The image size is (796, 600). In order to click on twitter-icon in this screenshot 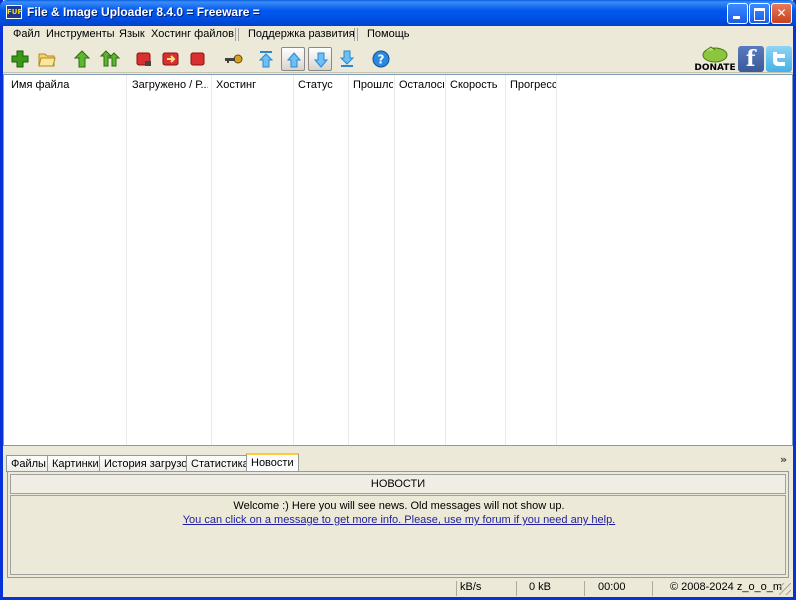, I will do `click(779, 59)`.